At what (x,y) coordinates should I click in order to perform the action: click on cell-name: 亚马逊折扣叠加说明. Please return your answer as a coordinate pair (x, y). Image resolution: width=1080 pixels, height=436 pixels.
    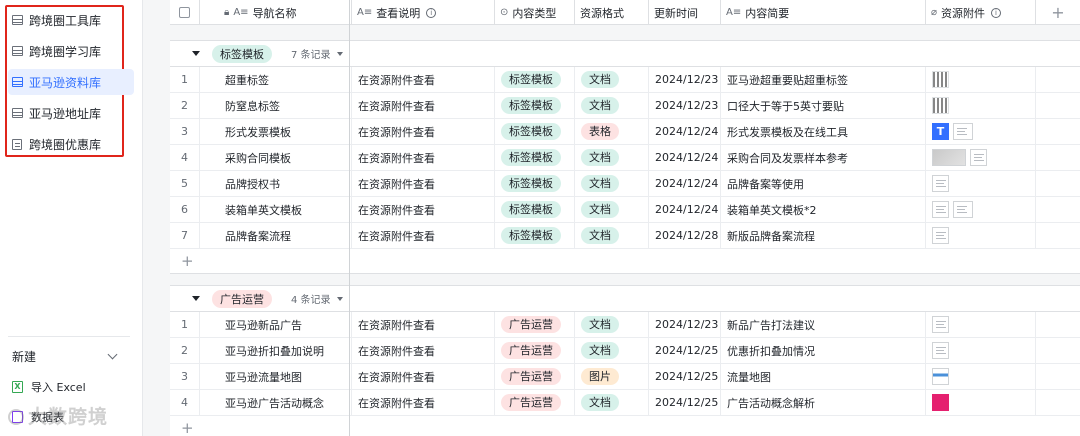
    Looking at the image, I should click on (276, 350).